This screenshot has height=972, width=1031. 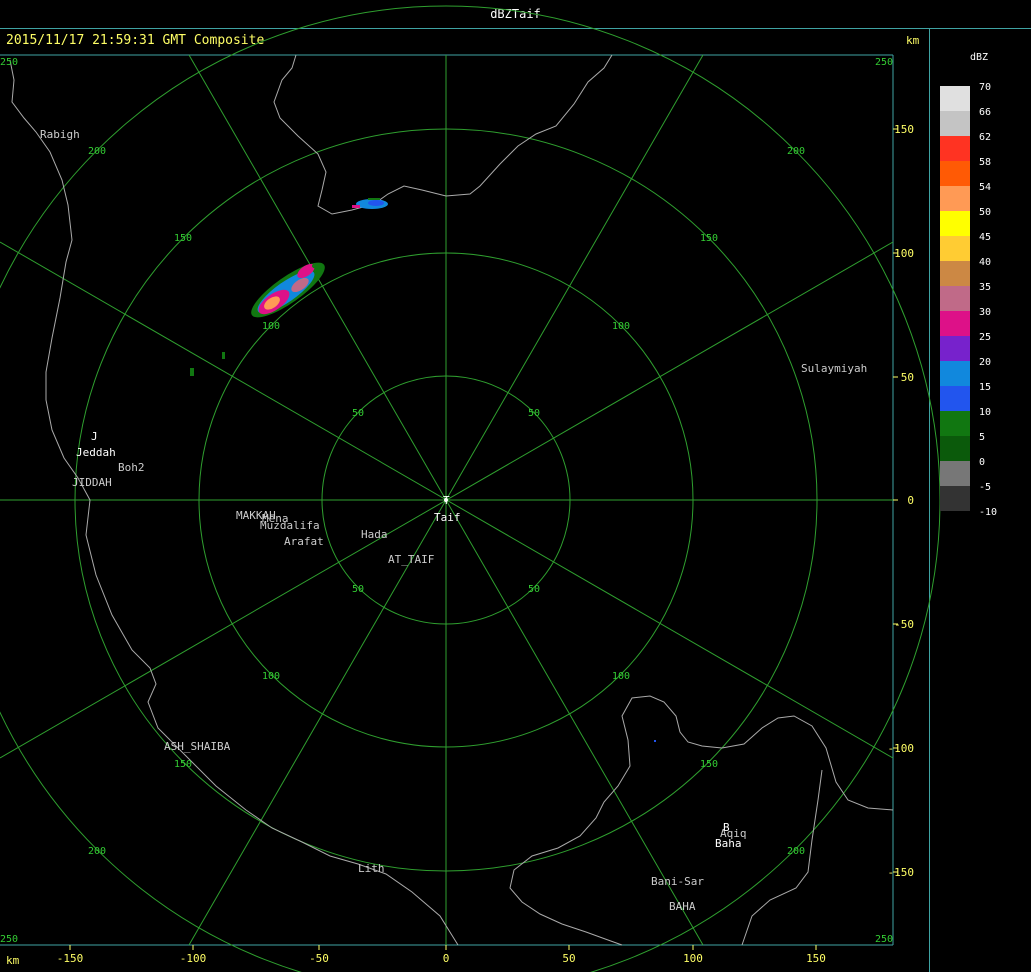 I want to click on corner-label-tr: 250, so click(x=884, y=62).